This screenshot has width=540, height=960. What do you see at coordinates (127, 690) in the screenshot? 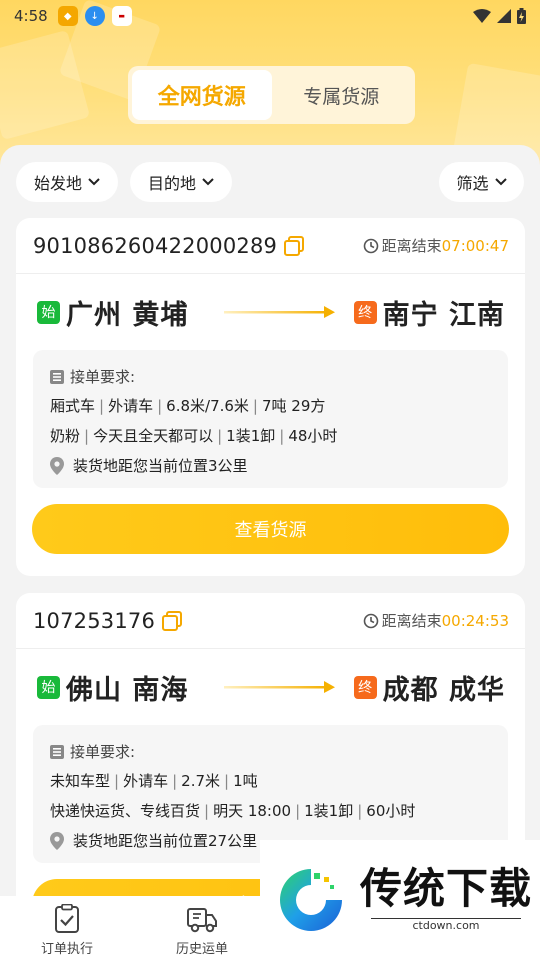
I see `origin-city: 佛山 南海` at bounding box center [127, 690].